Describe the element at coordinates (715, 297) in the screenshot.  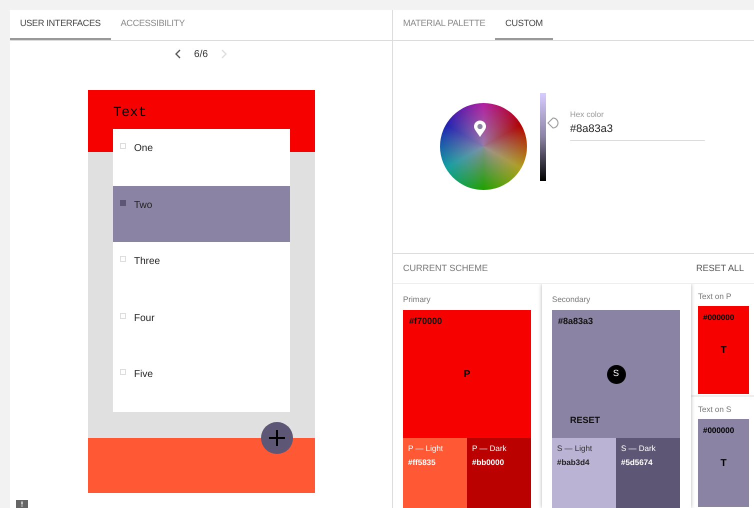
I see `card-label: Text on P` at that location.